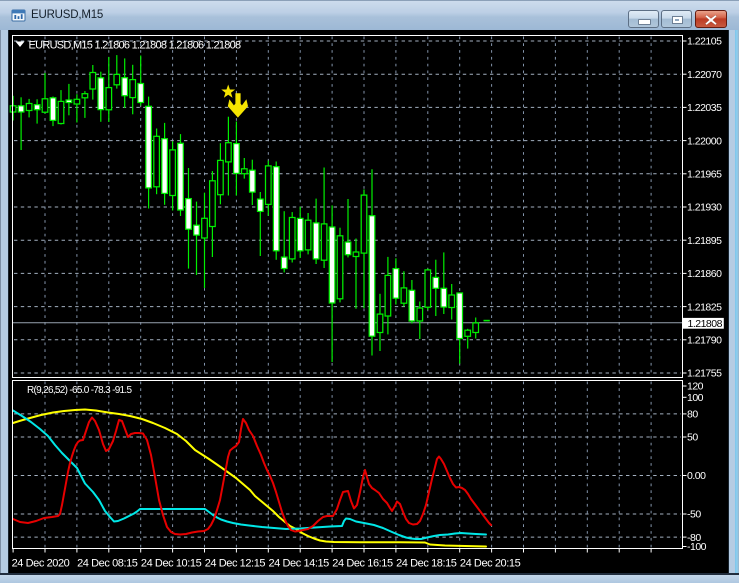  I want to click on svg-text: 24 Dec 12:15, so click(235, 563).